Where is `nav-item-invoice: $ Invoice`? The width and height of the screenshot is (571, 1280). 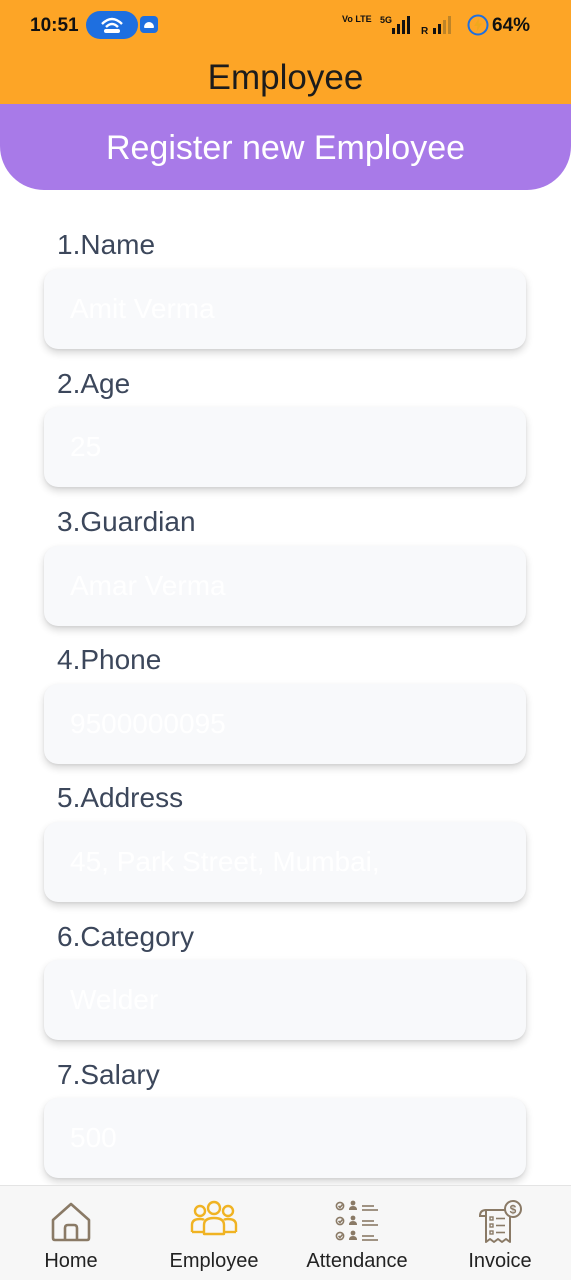
nav-item-invoice: $ Invoice is located at coordinates (500, 1233).